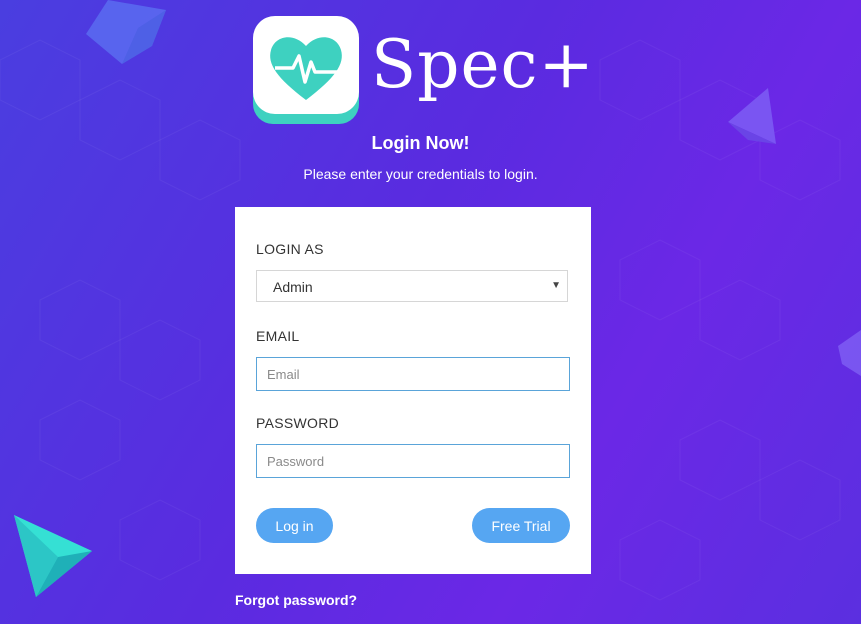  Describe the element at coordinates (556, 285) in the screenshot. I see `chevron-down-icon: ▼` at that location.